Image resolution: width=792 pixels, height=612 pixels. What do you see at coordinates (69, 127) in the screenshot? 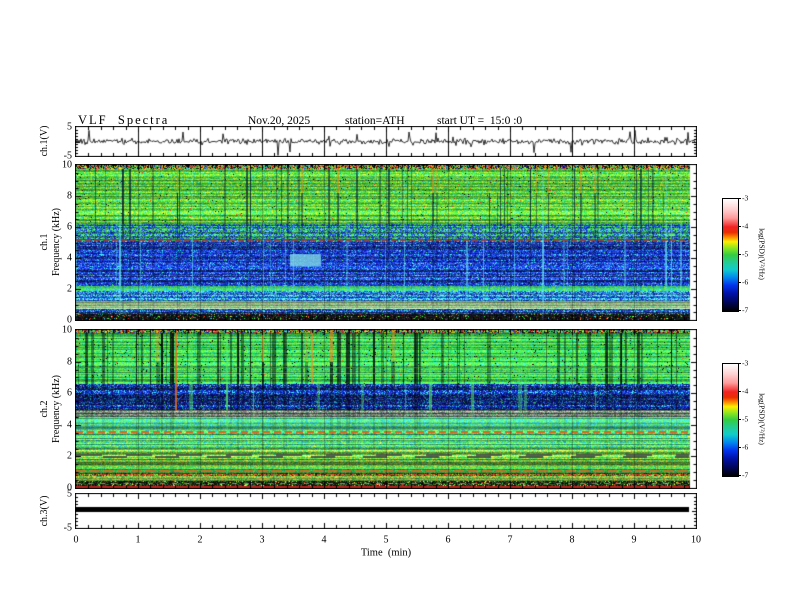
I see `ch1-volt-tick-label: 5` at bounding box center [69, 127].